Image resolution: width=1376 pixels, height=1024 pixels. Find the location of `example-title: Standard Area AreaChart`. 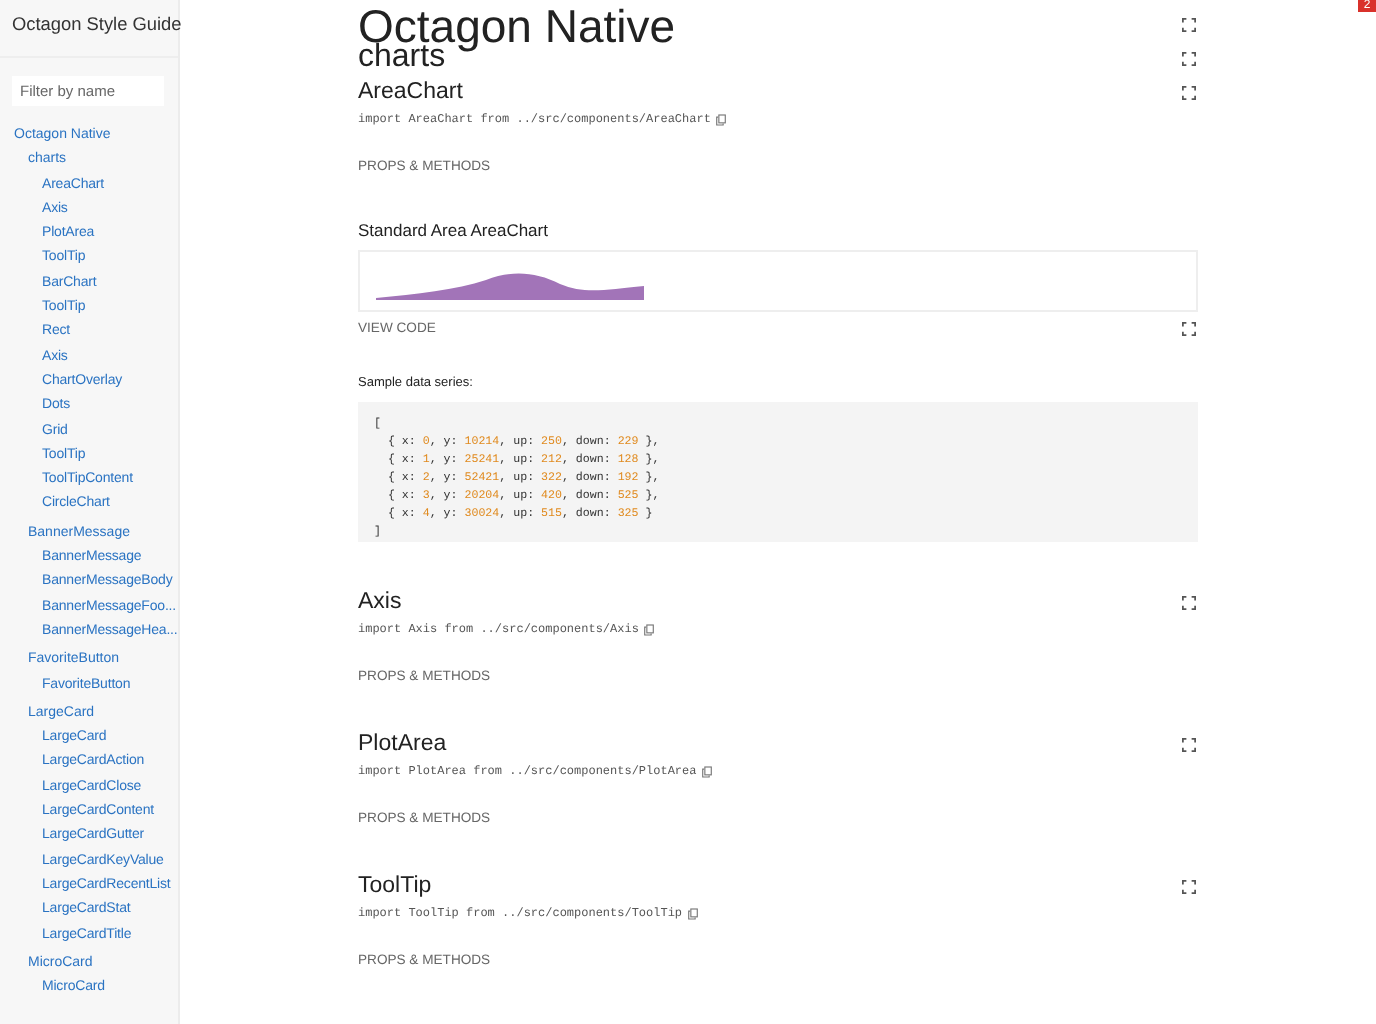

example-title: Standard Area AreaChart is located at coordinates (454, 230).